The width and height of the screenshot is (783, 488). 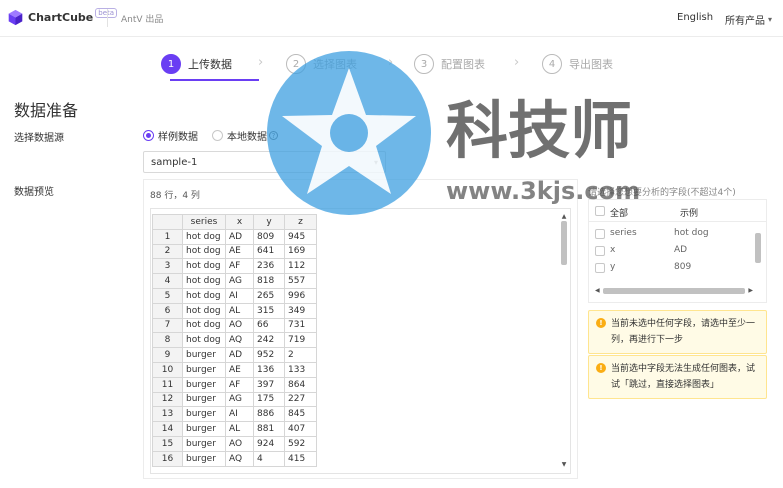 What do you see at coordinates (39, 138) in the screenshot?
I see `data-source-label: 选择数据源` at bounding box center [39, 138].